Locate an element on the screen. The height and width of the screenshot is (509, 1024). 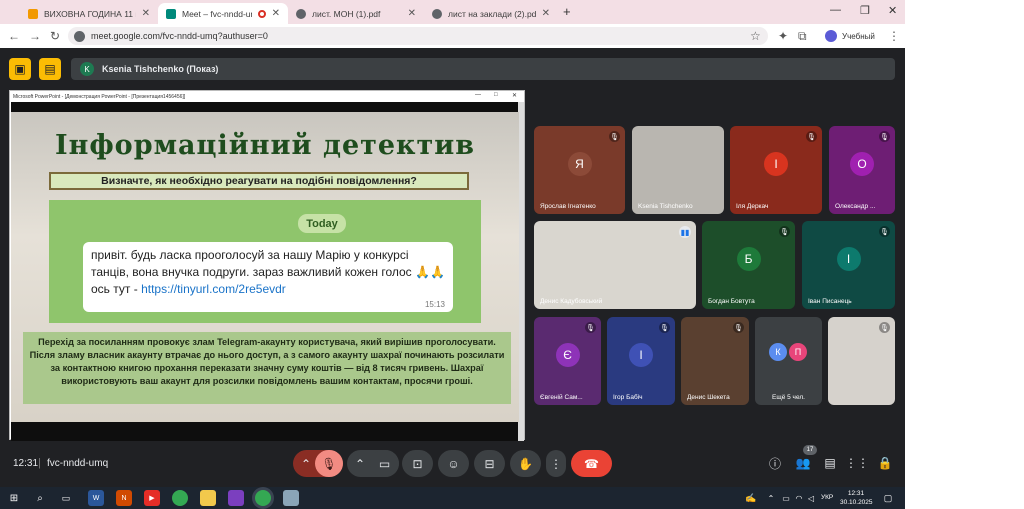
youtube-icon: ▶ is located at coordinates (152, 498).